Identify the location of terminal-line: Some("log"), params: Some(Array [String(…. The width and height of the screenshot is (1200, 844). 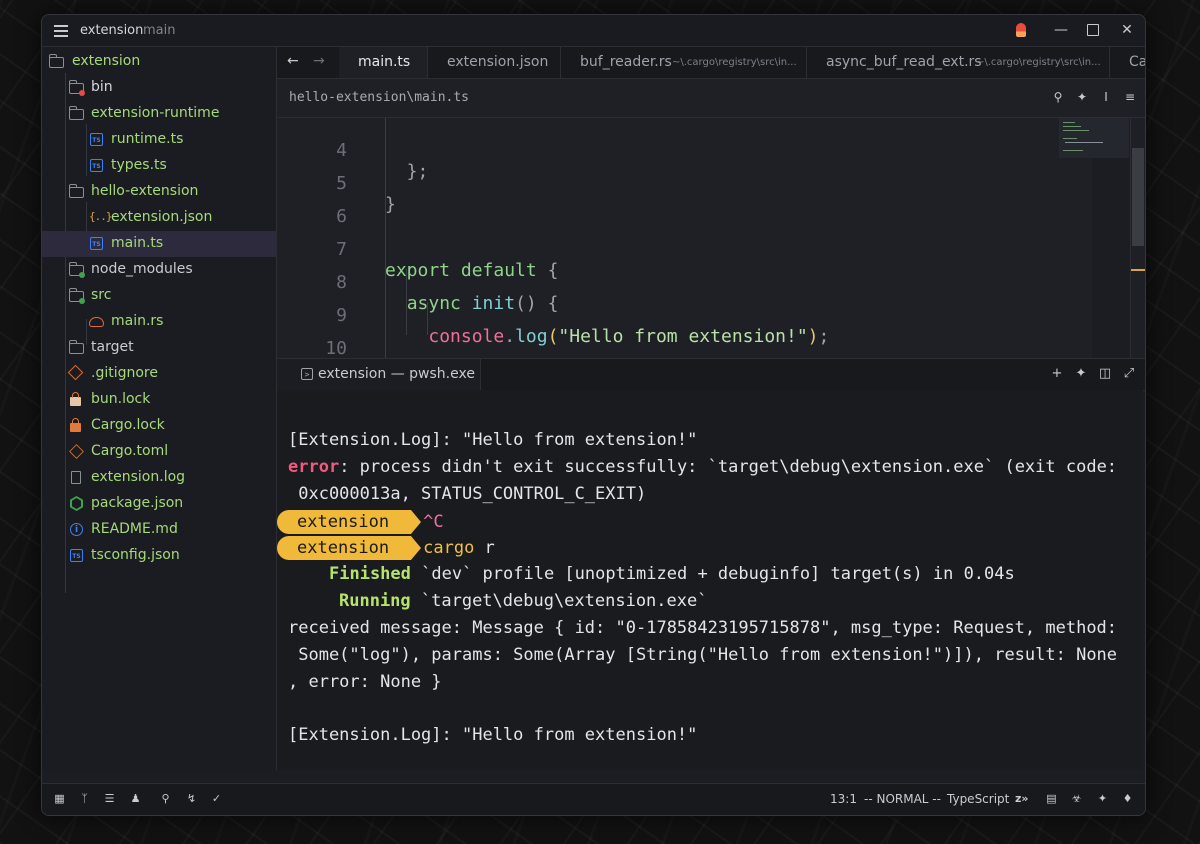
(703, 655).